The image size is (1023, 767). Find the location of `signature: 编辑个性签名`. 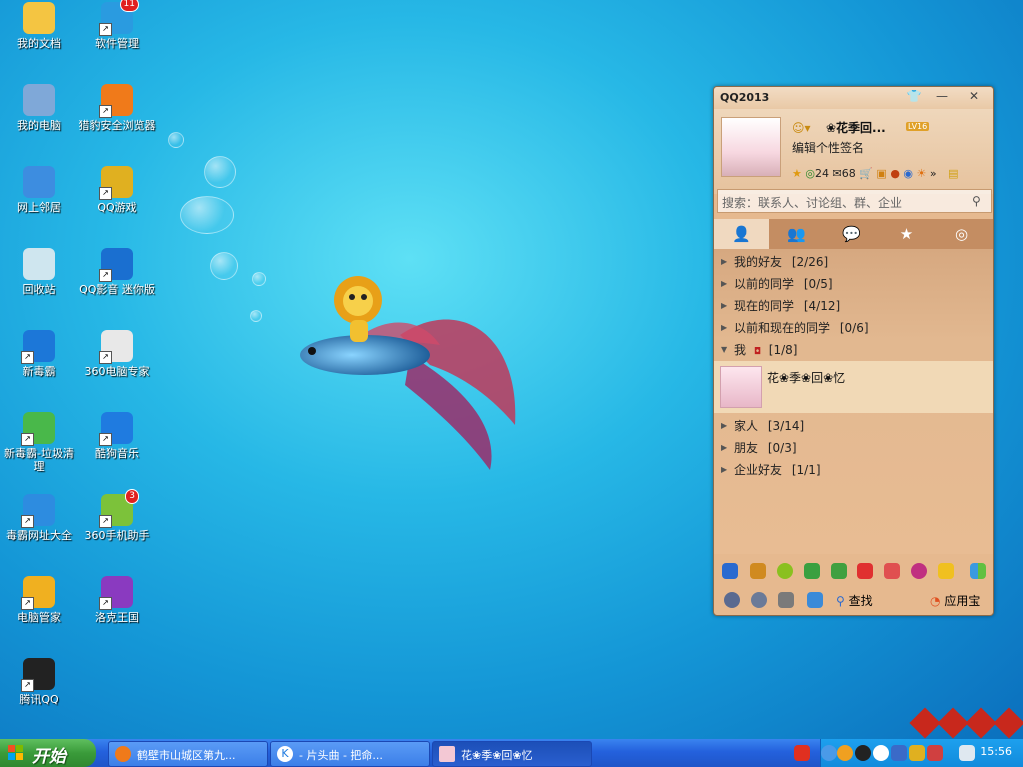

signature: 编辑个性签名 is located at coordinates (828, 147).